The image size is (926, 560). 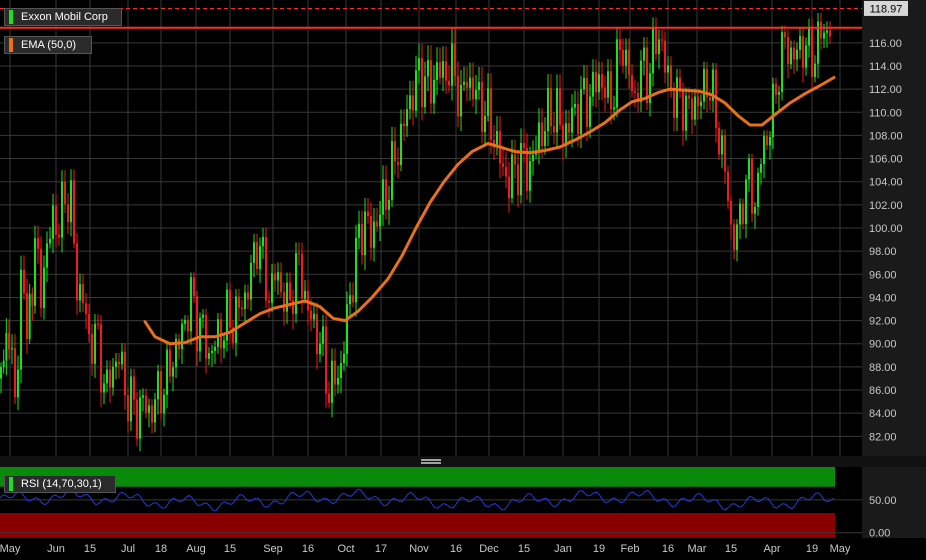 I want to click on rsi-tick-label: 50.00, so click(x=883, y=501).